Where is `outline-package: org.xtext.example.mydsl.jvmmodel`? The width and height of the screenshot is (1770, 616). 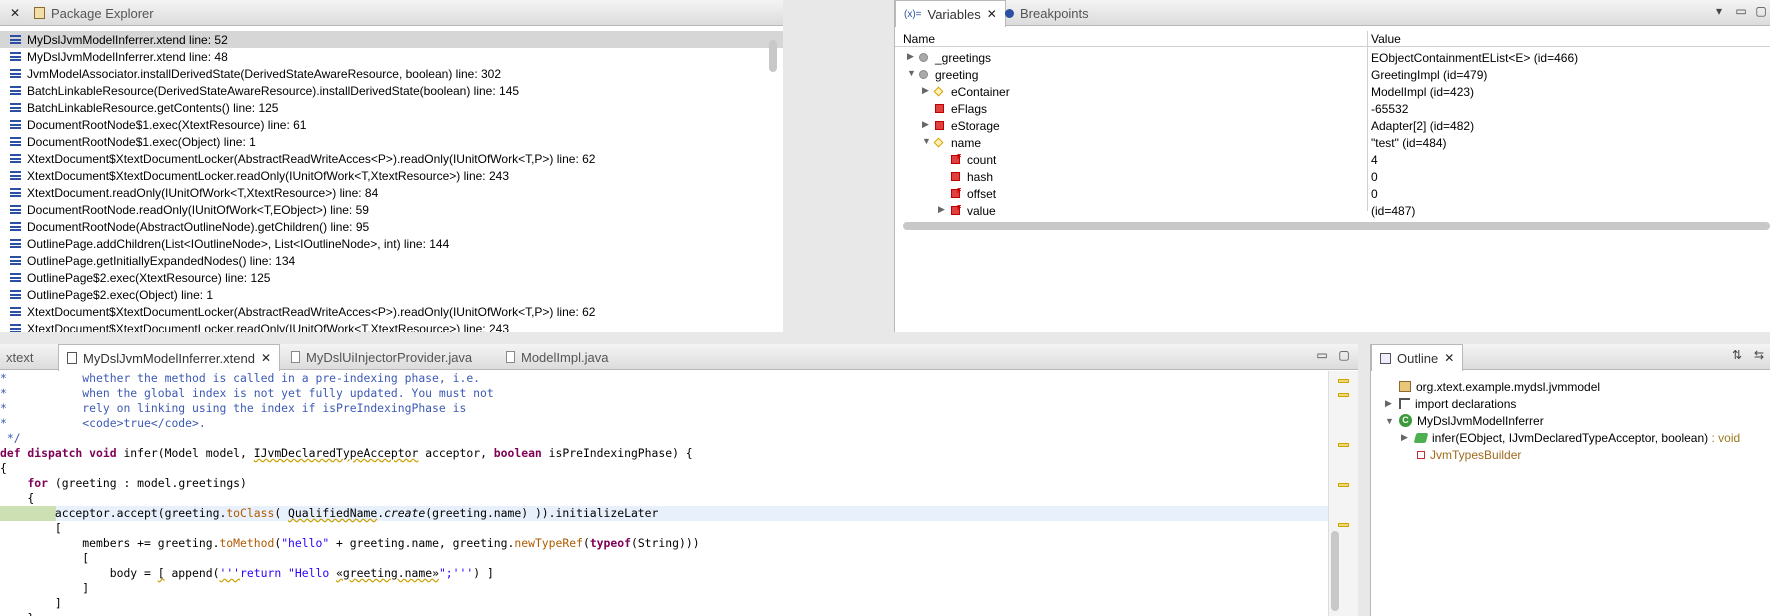
outline-package: org.xtext.example.mydsl.jvmmodel is located at coordinates (1499, 386).